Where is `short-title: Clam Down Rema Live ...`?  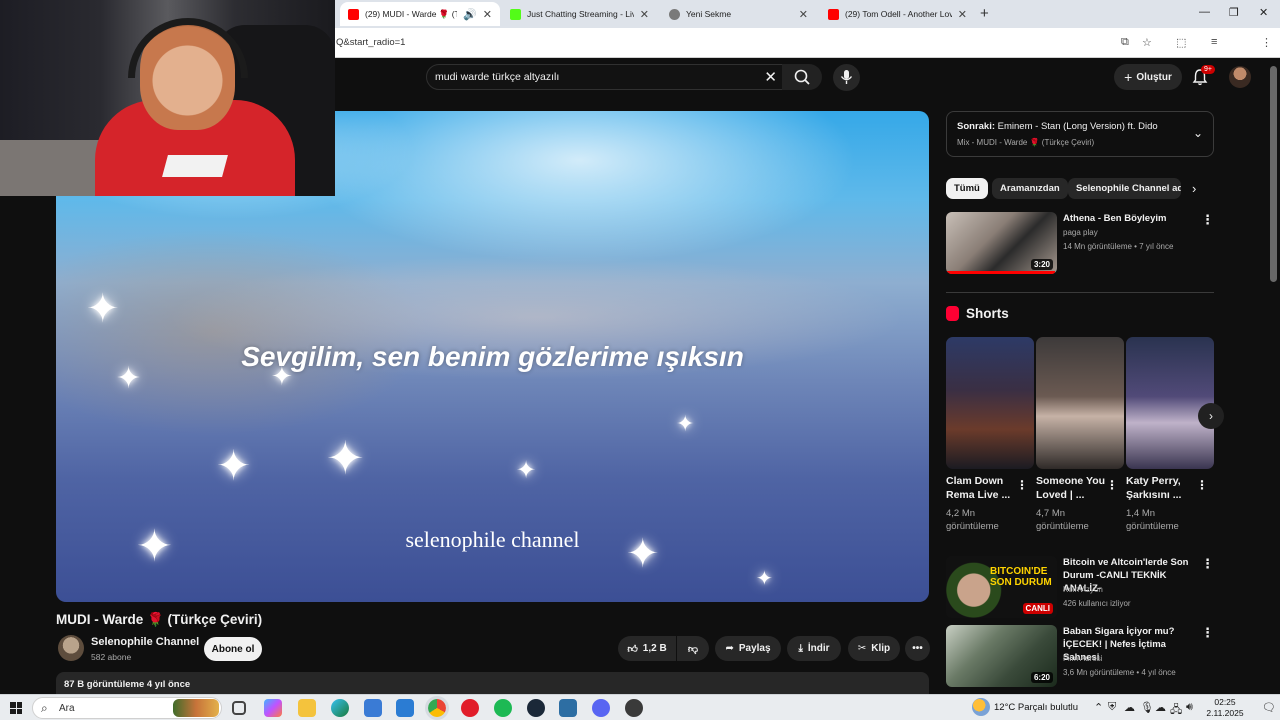
short-title: Clam Down Rema Live ... is located at coordinates (984, 488).